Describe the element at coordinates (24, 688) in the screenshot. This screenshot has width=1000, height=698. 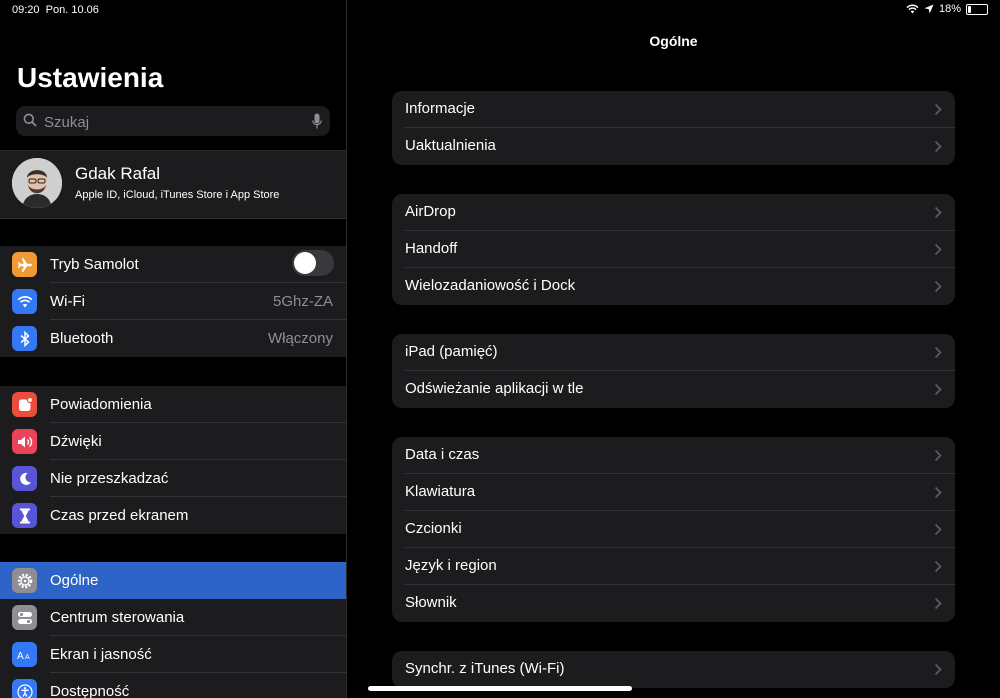
I see `accessibility-icon` at that location.